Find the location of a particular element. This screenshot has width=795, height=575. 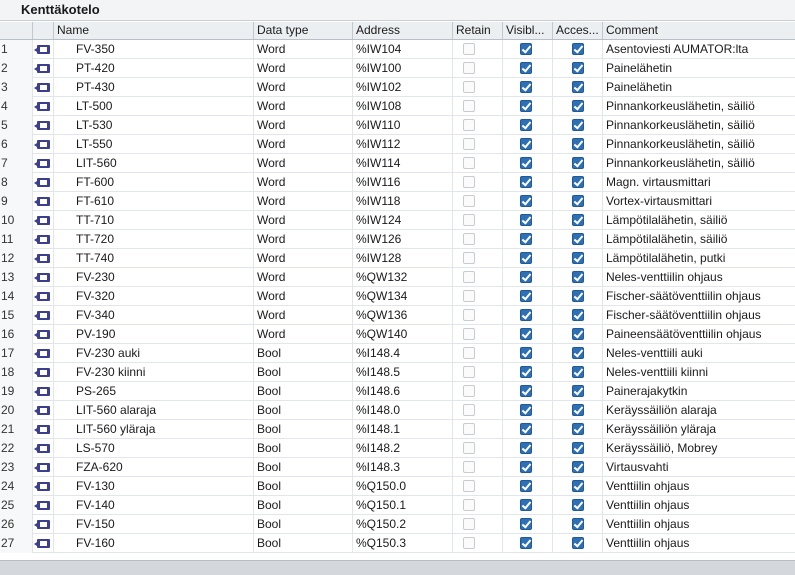

horizontal-scrollbar is located at coordinates (397, 567).